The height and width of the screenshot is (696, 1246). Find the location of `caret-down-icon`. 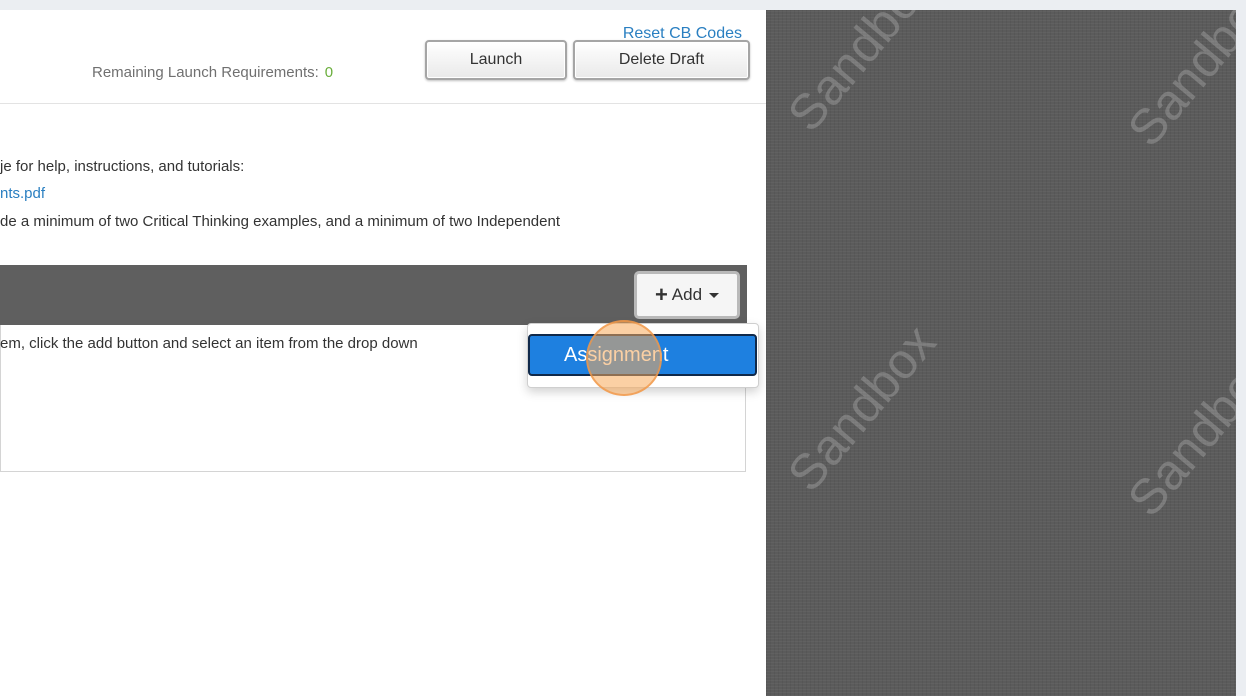

caret-down-icon is located at coordinates (714, 295).